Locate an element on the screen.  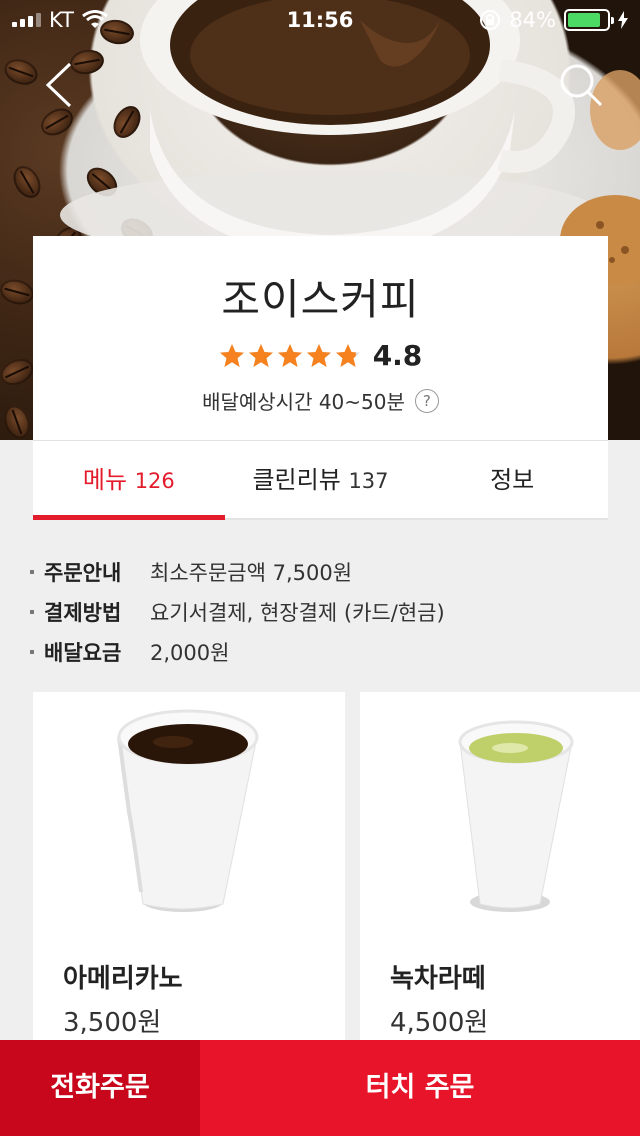
search-button is located at coordinates (581, 85).